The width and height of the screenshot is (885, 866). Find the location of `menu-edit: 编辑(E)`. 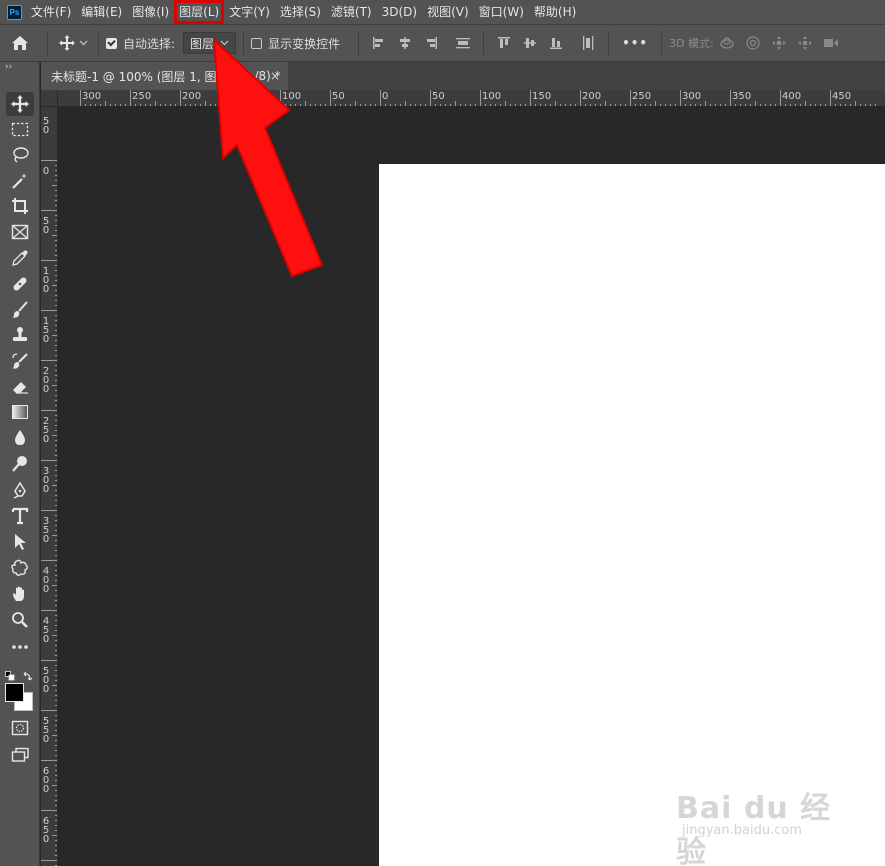

menu-edit: 编辑(E) is located at coordinates (101, 12).